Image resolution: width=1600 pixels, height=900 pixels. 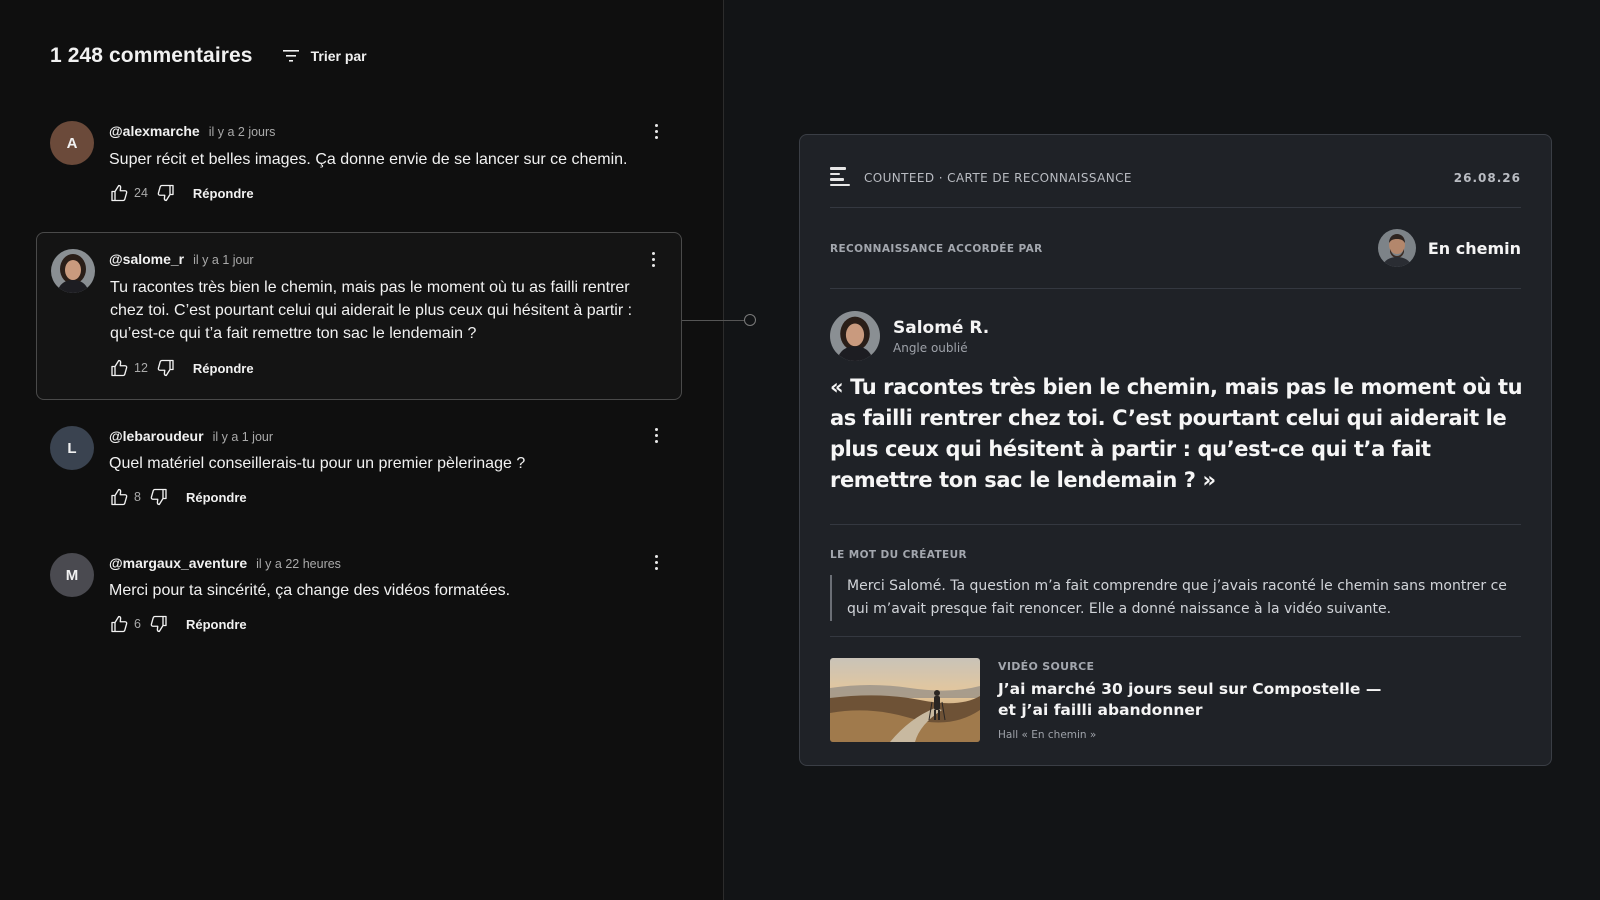 I want to click on avatar: M, so click(x=72, y=575).